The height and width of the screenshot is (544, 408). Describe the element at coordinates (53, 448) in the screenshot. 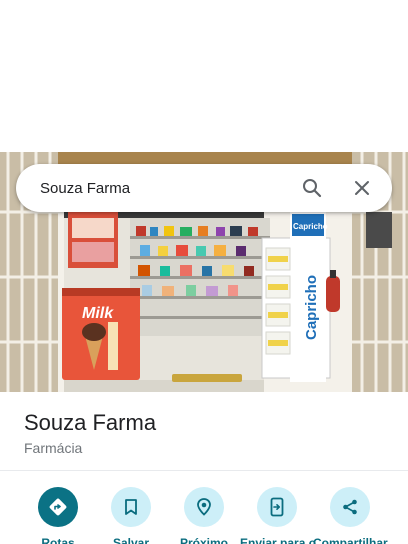

I see `place-category: Farmácia` at that location.